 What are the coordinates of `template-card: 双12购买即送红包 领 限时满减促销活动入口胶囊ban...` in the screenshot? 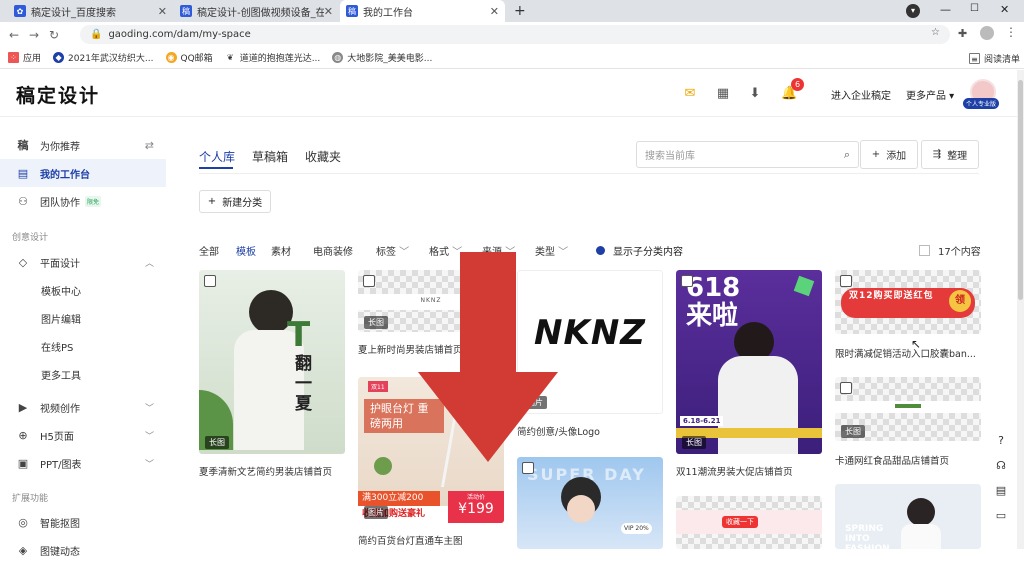 It's located at (908, 315).